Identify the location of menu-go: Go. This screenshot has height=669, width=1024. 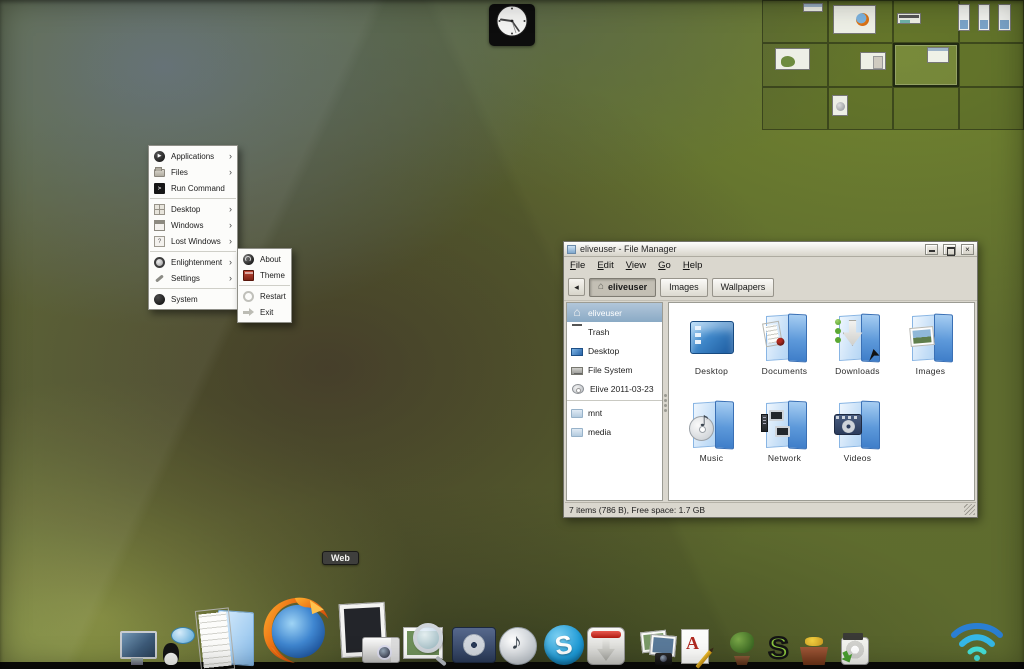
(664, 265).